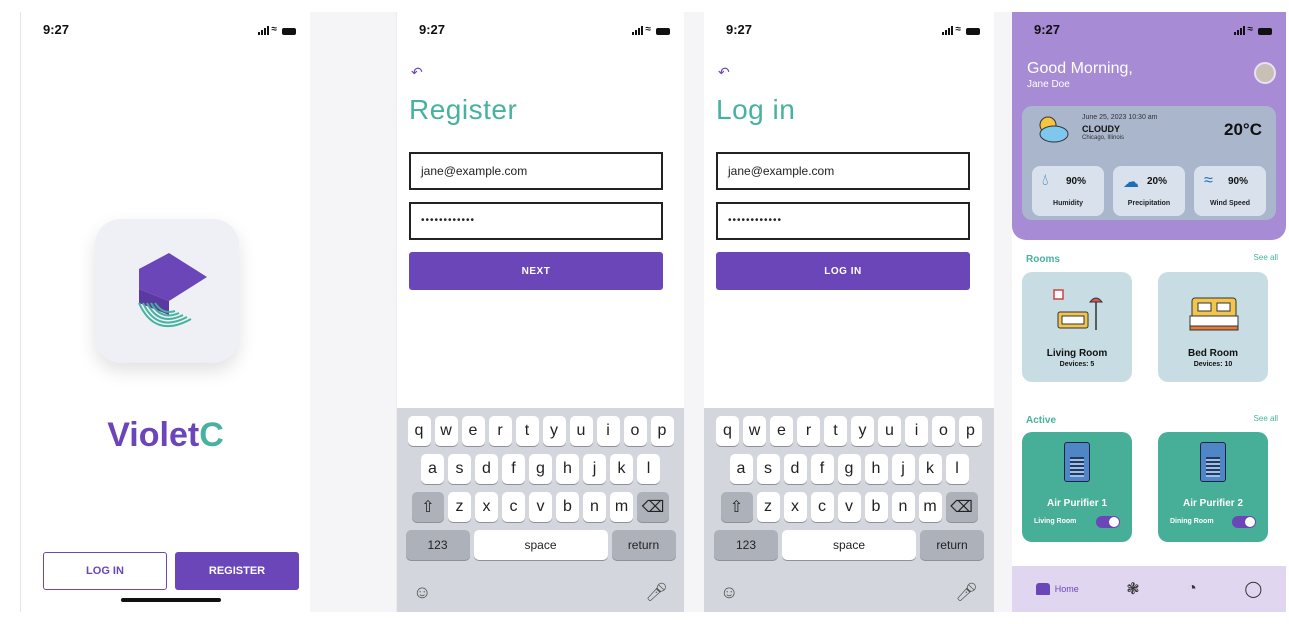  I want to click on keyboard-row-1: qwertyuiop, so click(540, 431).